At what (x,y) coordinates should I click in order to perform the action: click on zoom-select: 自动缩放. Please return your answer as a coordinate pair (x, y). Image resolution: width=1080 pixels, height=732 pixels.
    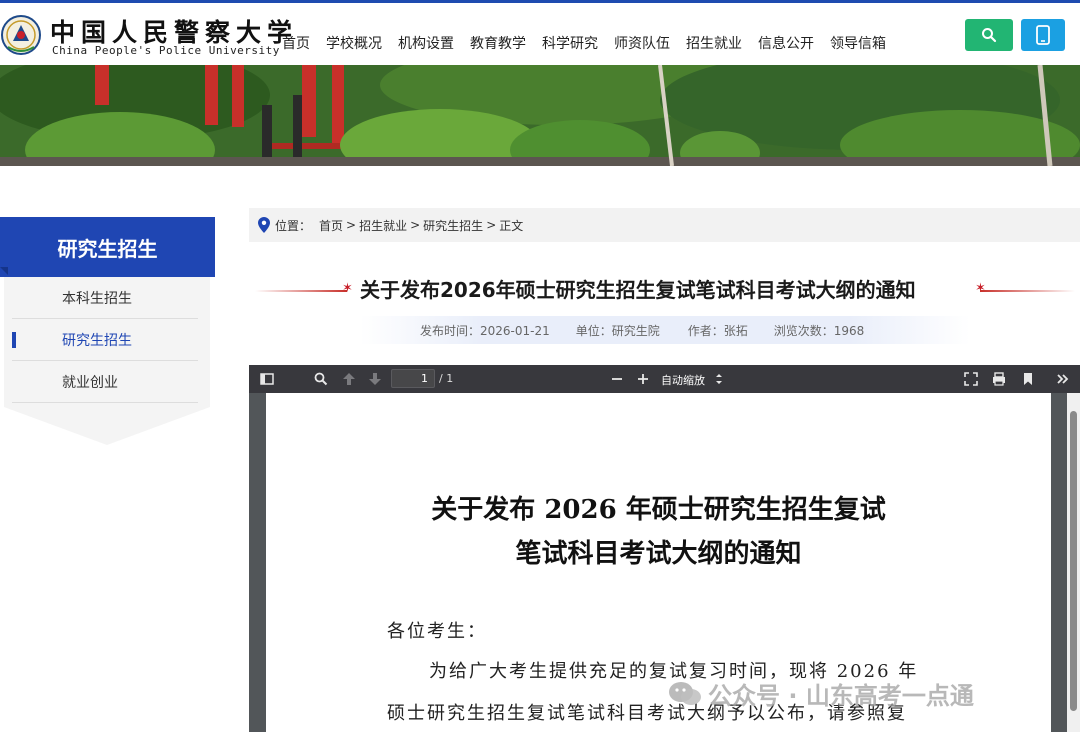
    Looking at the image, I should click on (683, 380).